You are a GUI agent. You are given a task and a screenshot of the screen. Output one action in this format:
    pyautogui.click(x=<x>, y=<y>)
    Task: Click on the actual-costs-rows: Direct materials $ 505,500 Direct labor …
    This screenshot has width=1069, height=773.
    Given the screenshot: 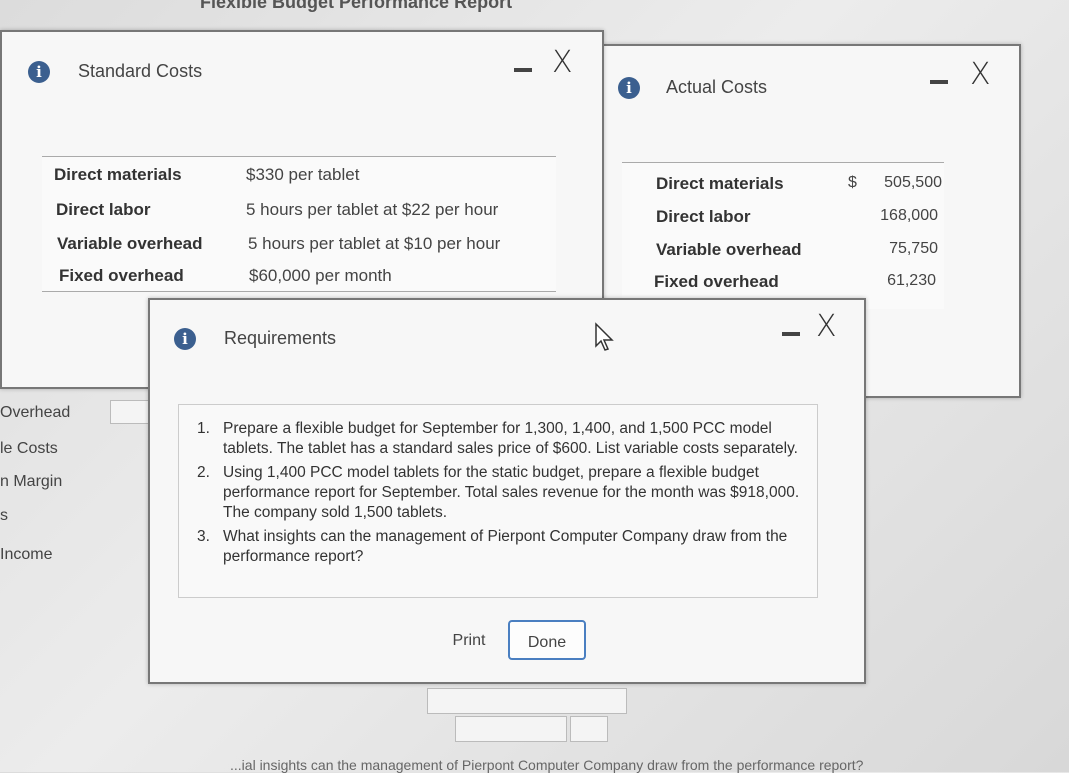 What is the action you would take?
    pyautogui.click(x=804, y=244)
    